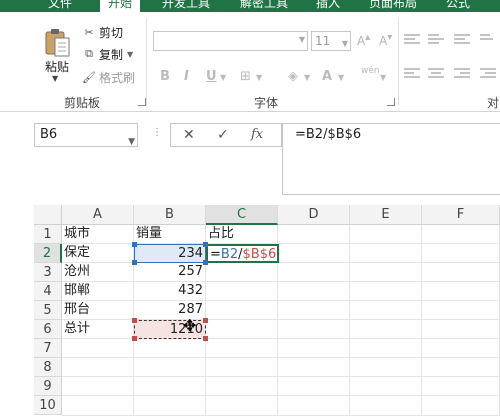 This screenshot has height=416, width=500. Describe the element at coordinates (186, 76) in the screenshot. I see `italic-icon: I` at that location.